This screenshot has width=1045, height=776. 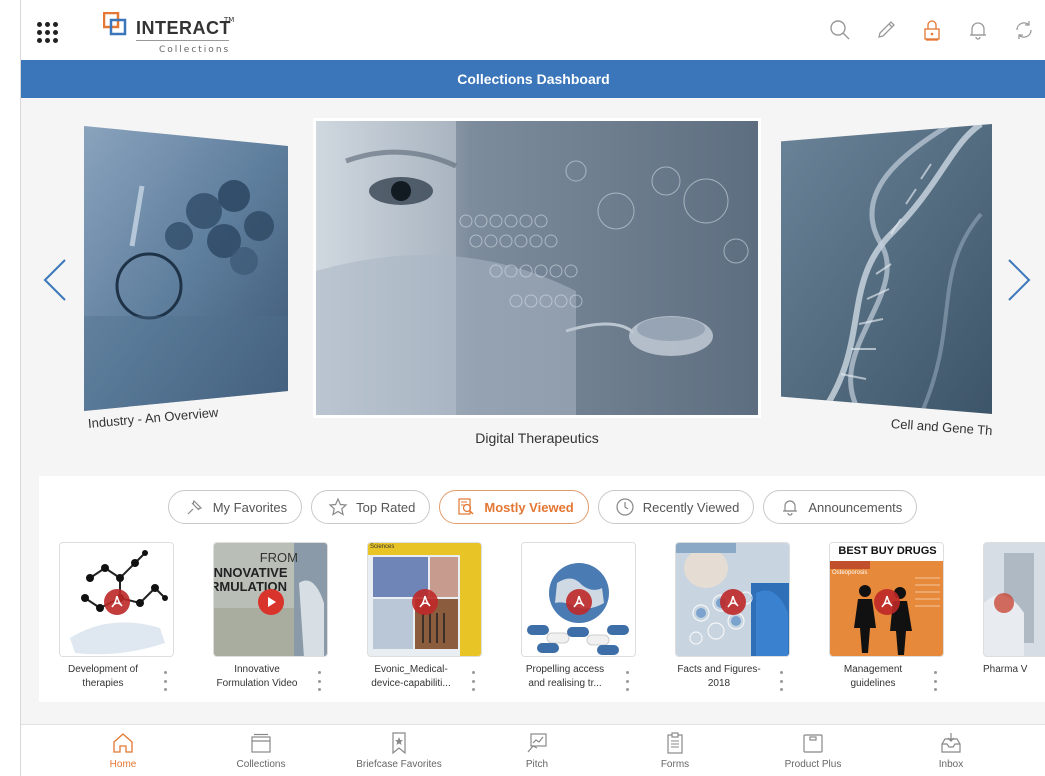 I want to click on tab-announcements: Announcements, so click(x=840, y=507).